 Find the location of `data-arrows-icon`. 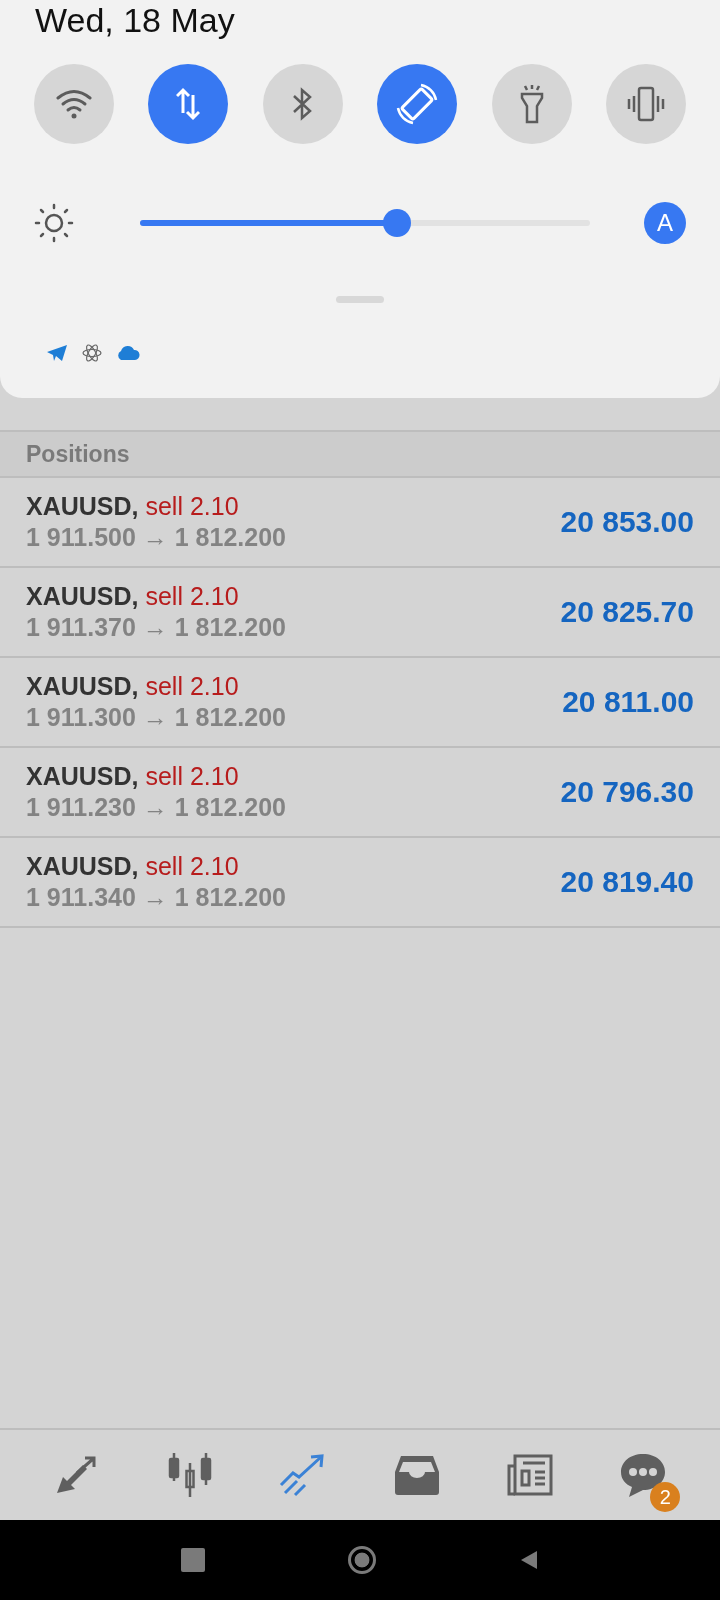

data-arrows-icon is located at coordinates (188, 104).